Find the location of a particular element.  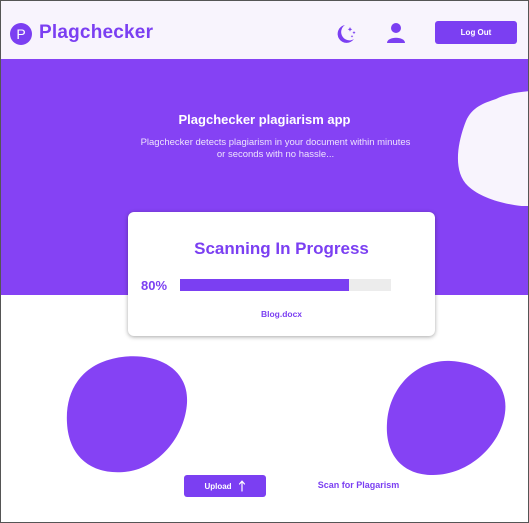

progress-percent: 80% is located at coordinates (154, 285).